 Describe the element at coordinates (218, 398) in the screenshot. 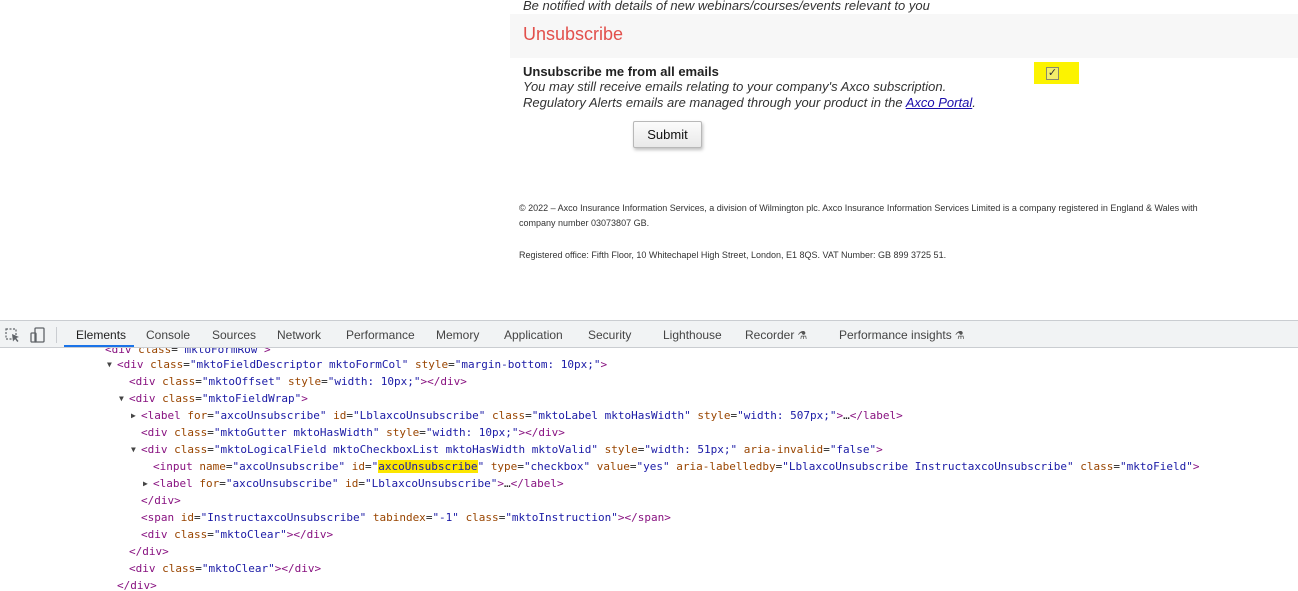

I see `dom-node-line: <div class="mktoFieldWrap">` at that location.